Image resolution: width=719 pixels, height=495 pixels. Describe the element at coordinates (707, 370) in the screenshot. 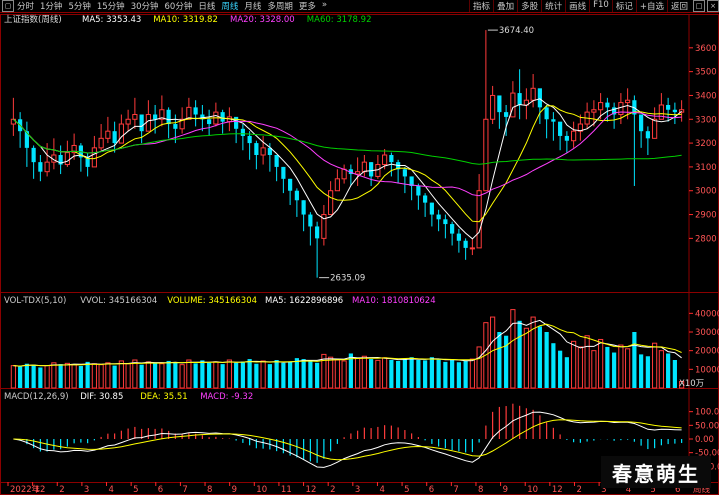

I see `vol-y-tick-label: 10000` at that location.